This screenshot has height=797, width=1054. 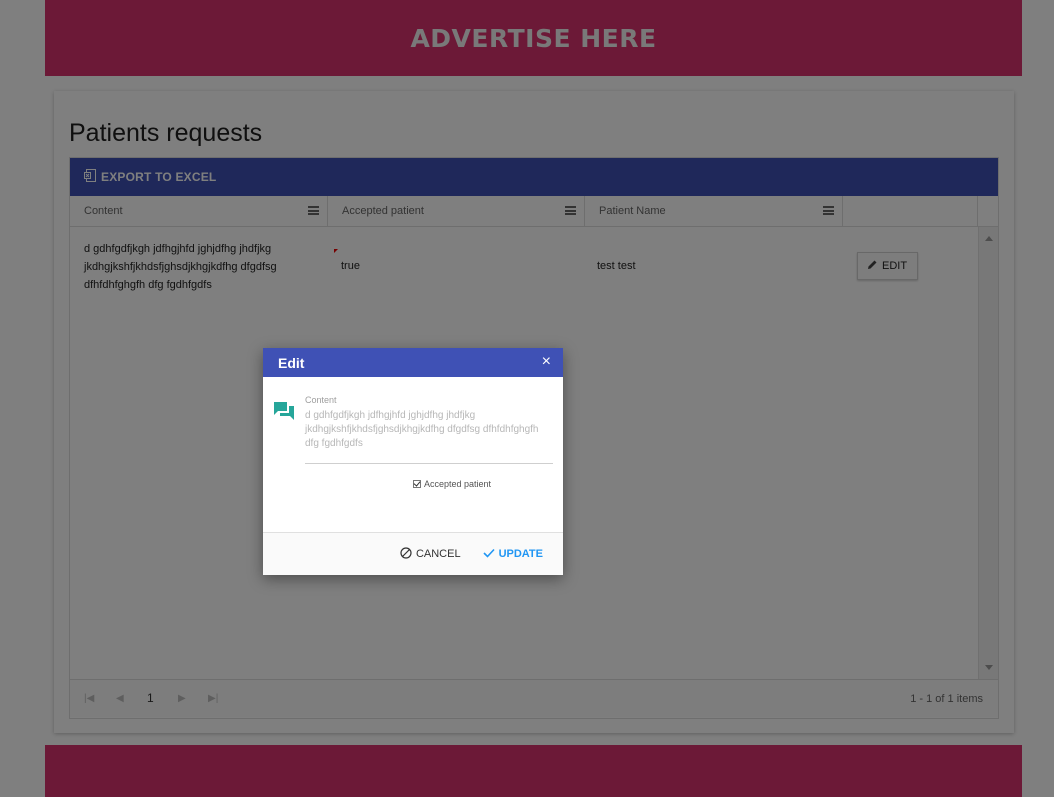 I want to click on checkbox-checked-icon, so click(x=417, y=484).